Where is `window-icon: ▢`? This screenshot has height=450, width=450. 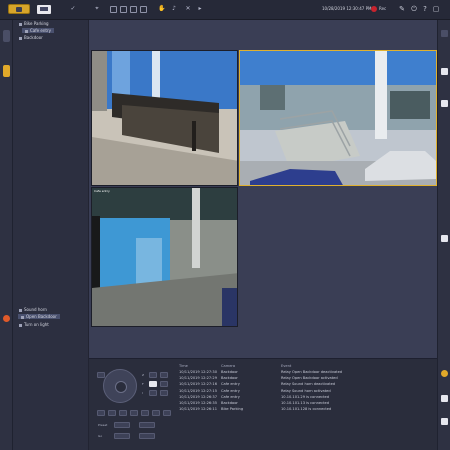
window-icon: ▢ is located at coordinates (436, 9).